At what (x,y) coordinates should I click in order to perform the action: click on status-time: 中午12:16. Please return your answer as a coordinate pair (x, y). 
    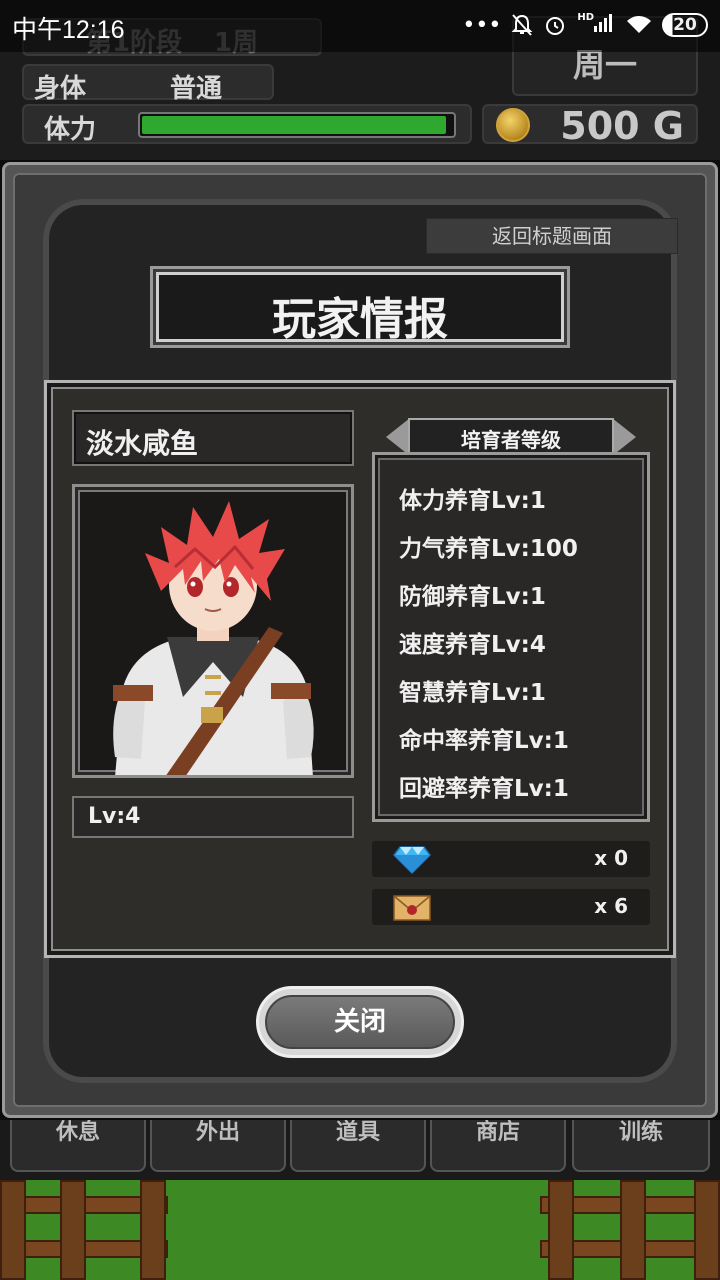
    Looking at the image, I should click on (68, 30).